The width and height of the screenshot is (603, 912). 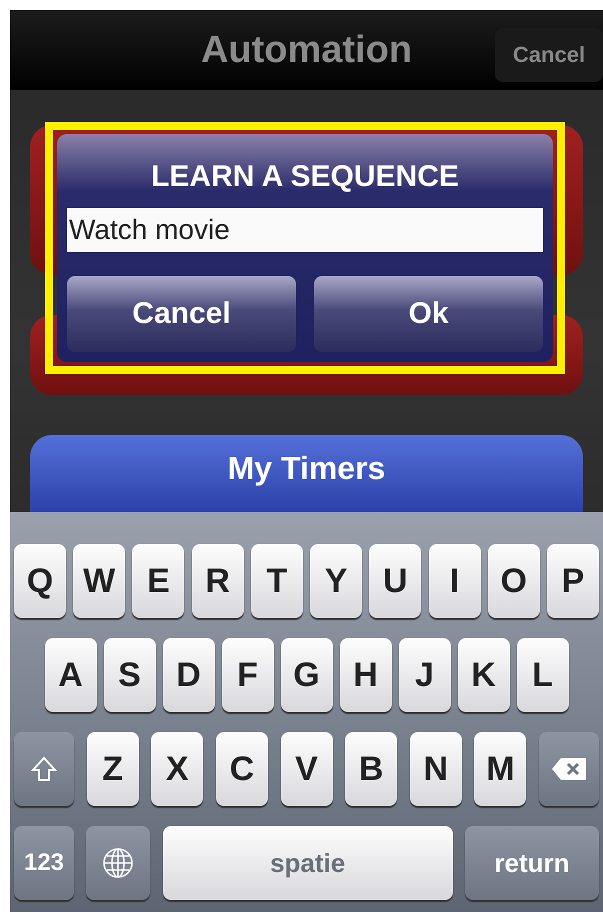 I want to click on dialog-button: Ok, so click(x=428, y=314).